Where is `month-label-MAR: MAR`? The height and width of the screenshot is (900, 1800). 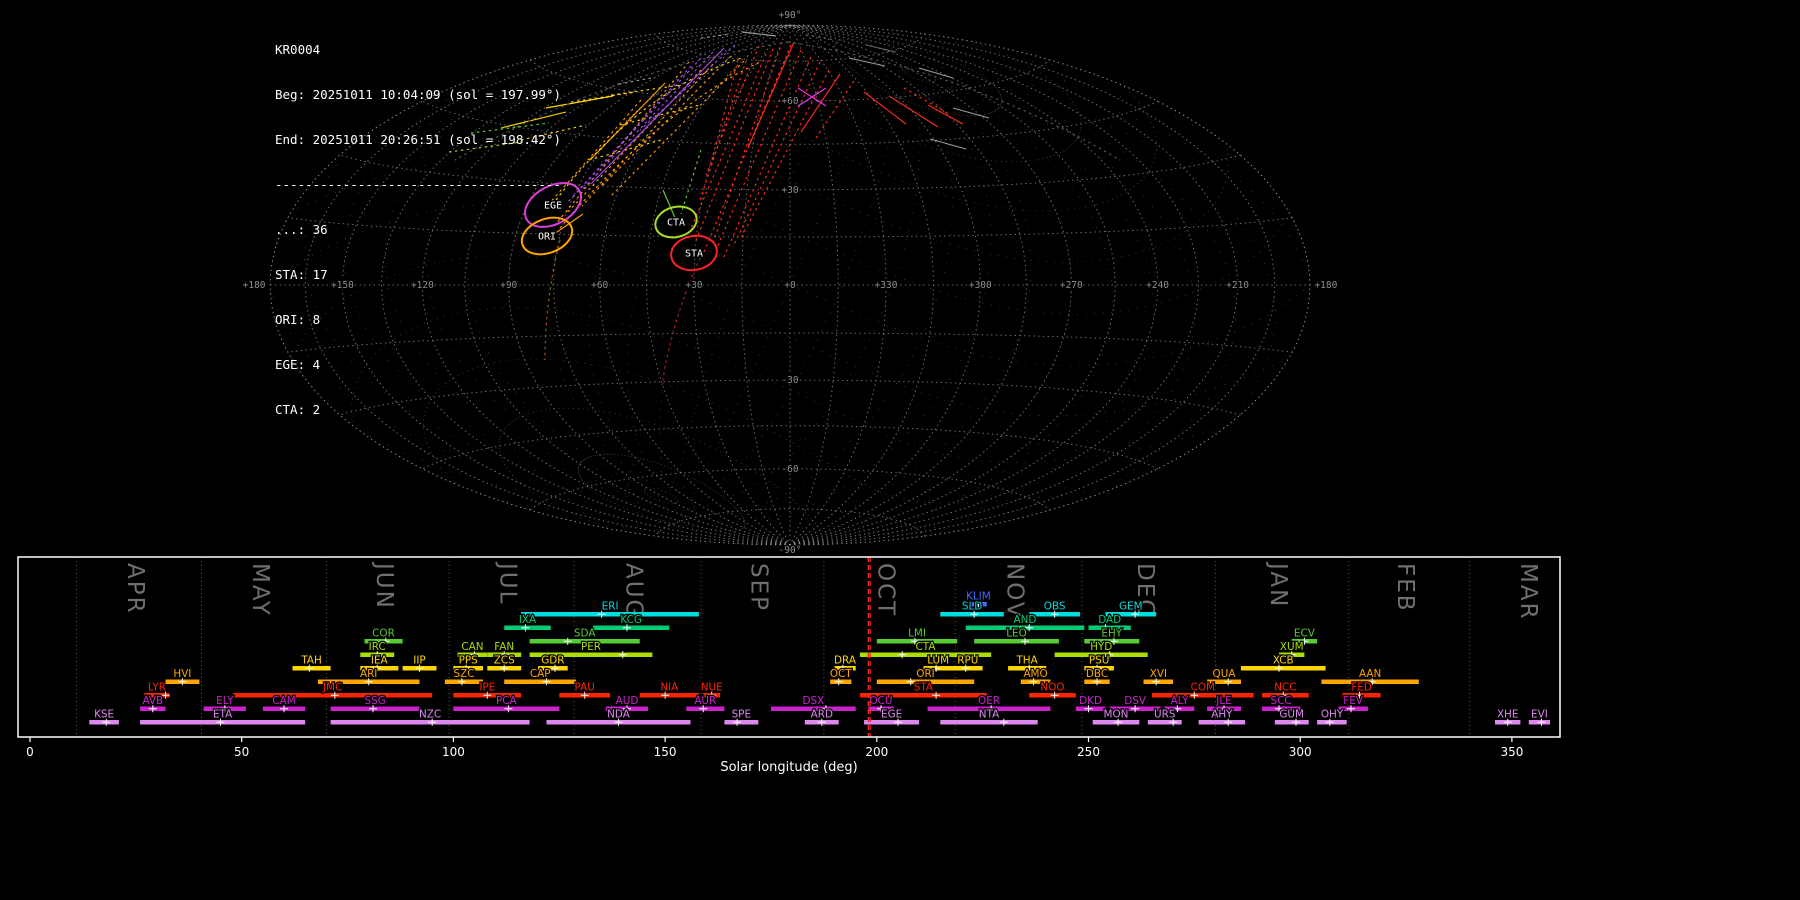 month-label-MAR: MAR is located at coordinates (1528, 592).